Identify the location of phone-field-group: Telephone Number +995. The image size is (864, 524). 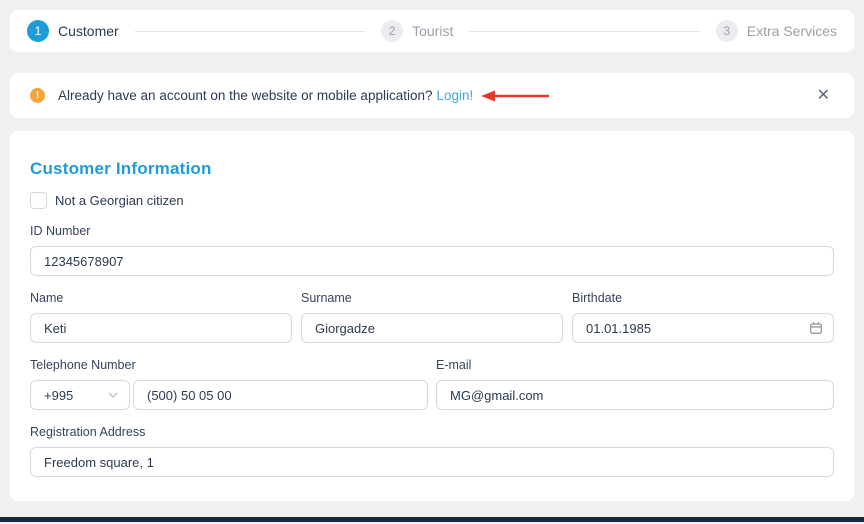
(229, 384).